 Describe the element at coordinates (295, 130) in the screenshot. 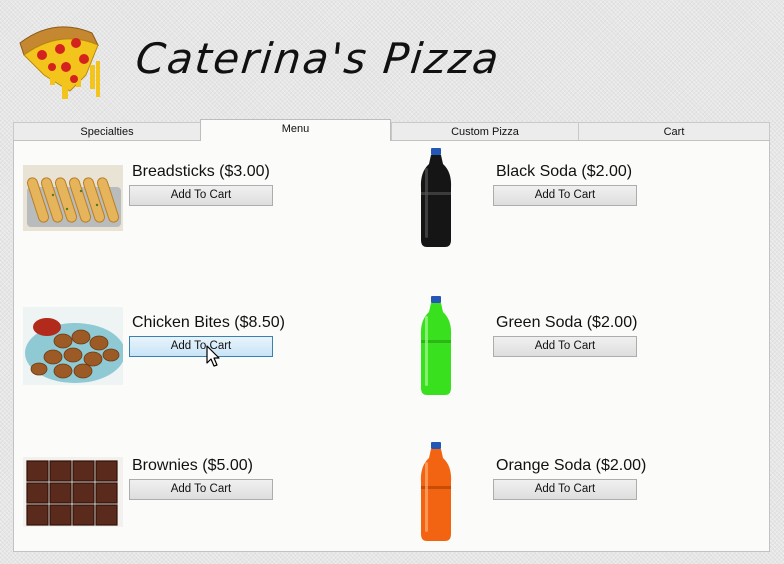

I see `tab-menu: Menu` at that location.